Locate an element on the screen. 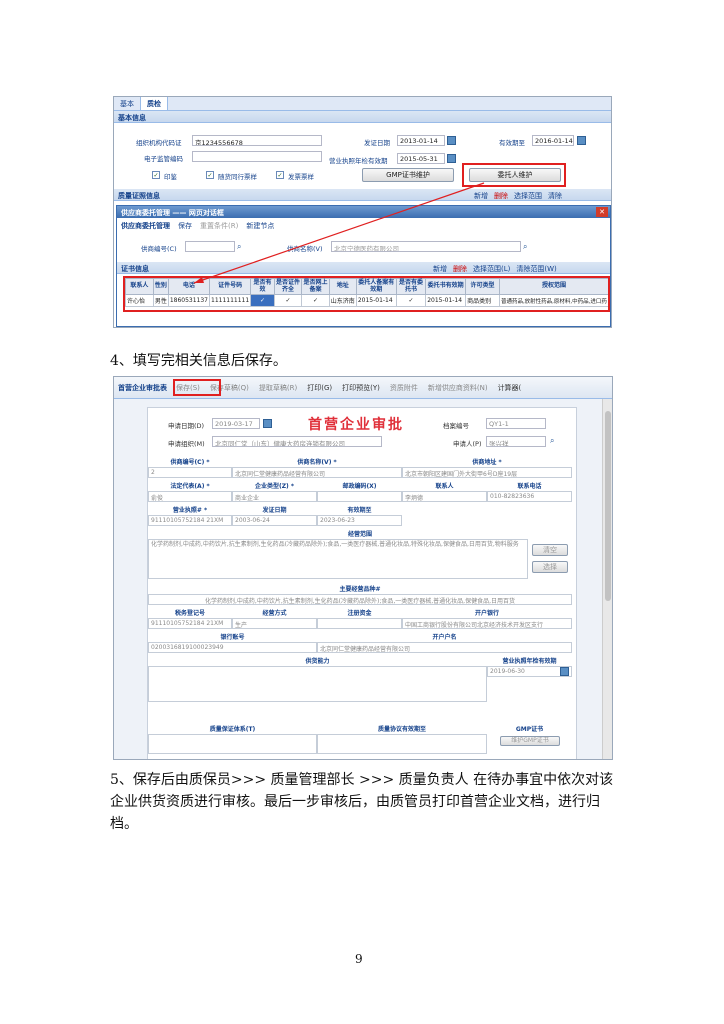 The image size is (724, 1024). scope-header: 经营范围 is located at coordinates (359, 534).